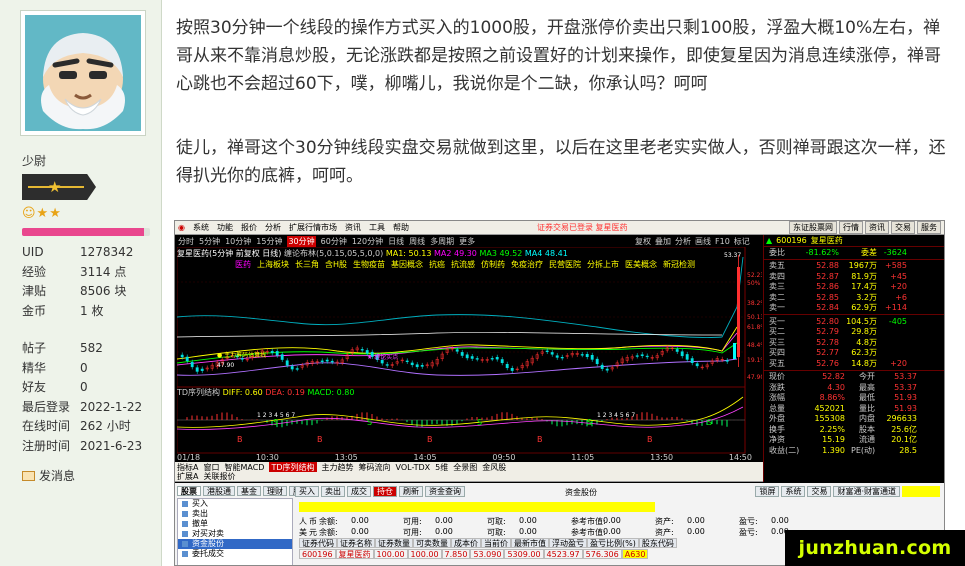 This screenshot has height=566, width=965. Describe the element at coordinates (413, 467) in the screenshot. I see `indicator-tab: VOL-TDX` at that location.